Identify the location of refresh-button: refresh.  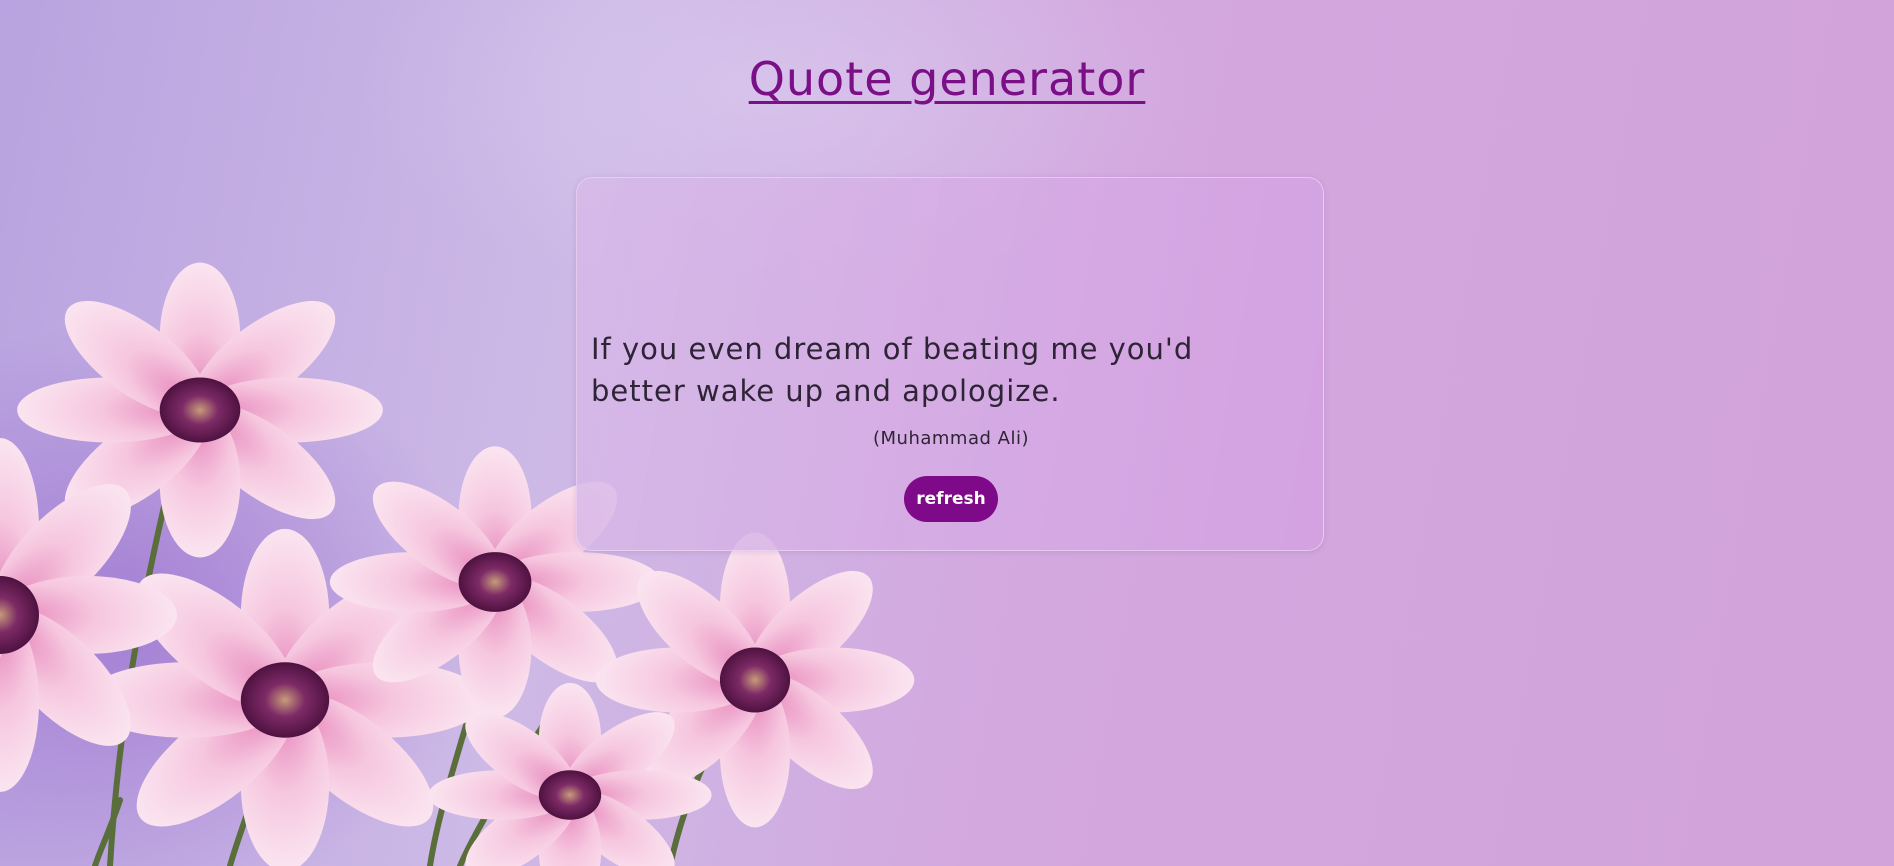
(951, 499).